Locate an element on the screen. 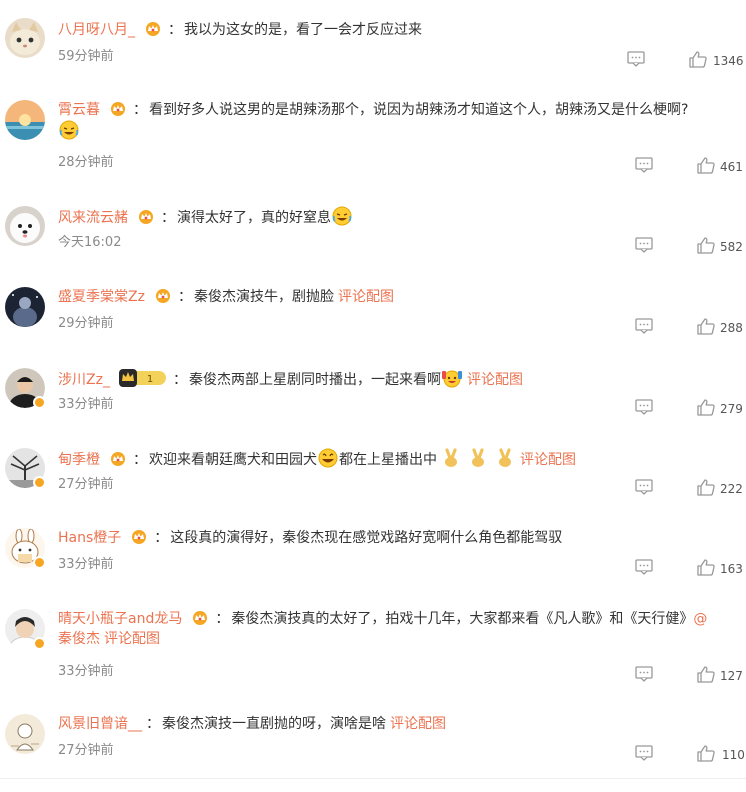  comment-text: 秦俊杰两部上星剧同时播出，一起来看啊 is located at coordinates (314, 380).